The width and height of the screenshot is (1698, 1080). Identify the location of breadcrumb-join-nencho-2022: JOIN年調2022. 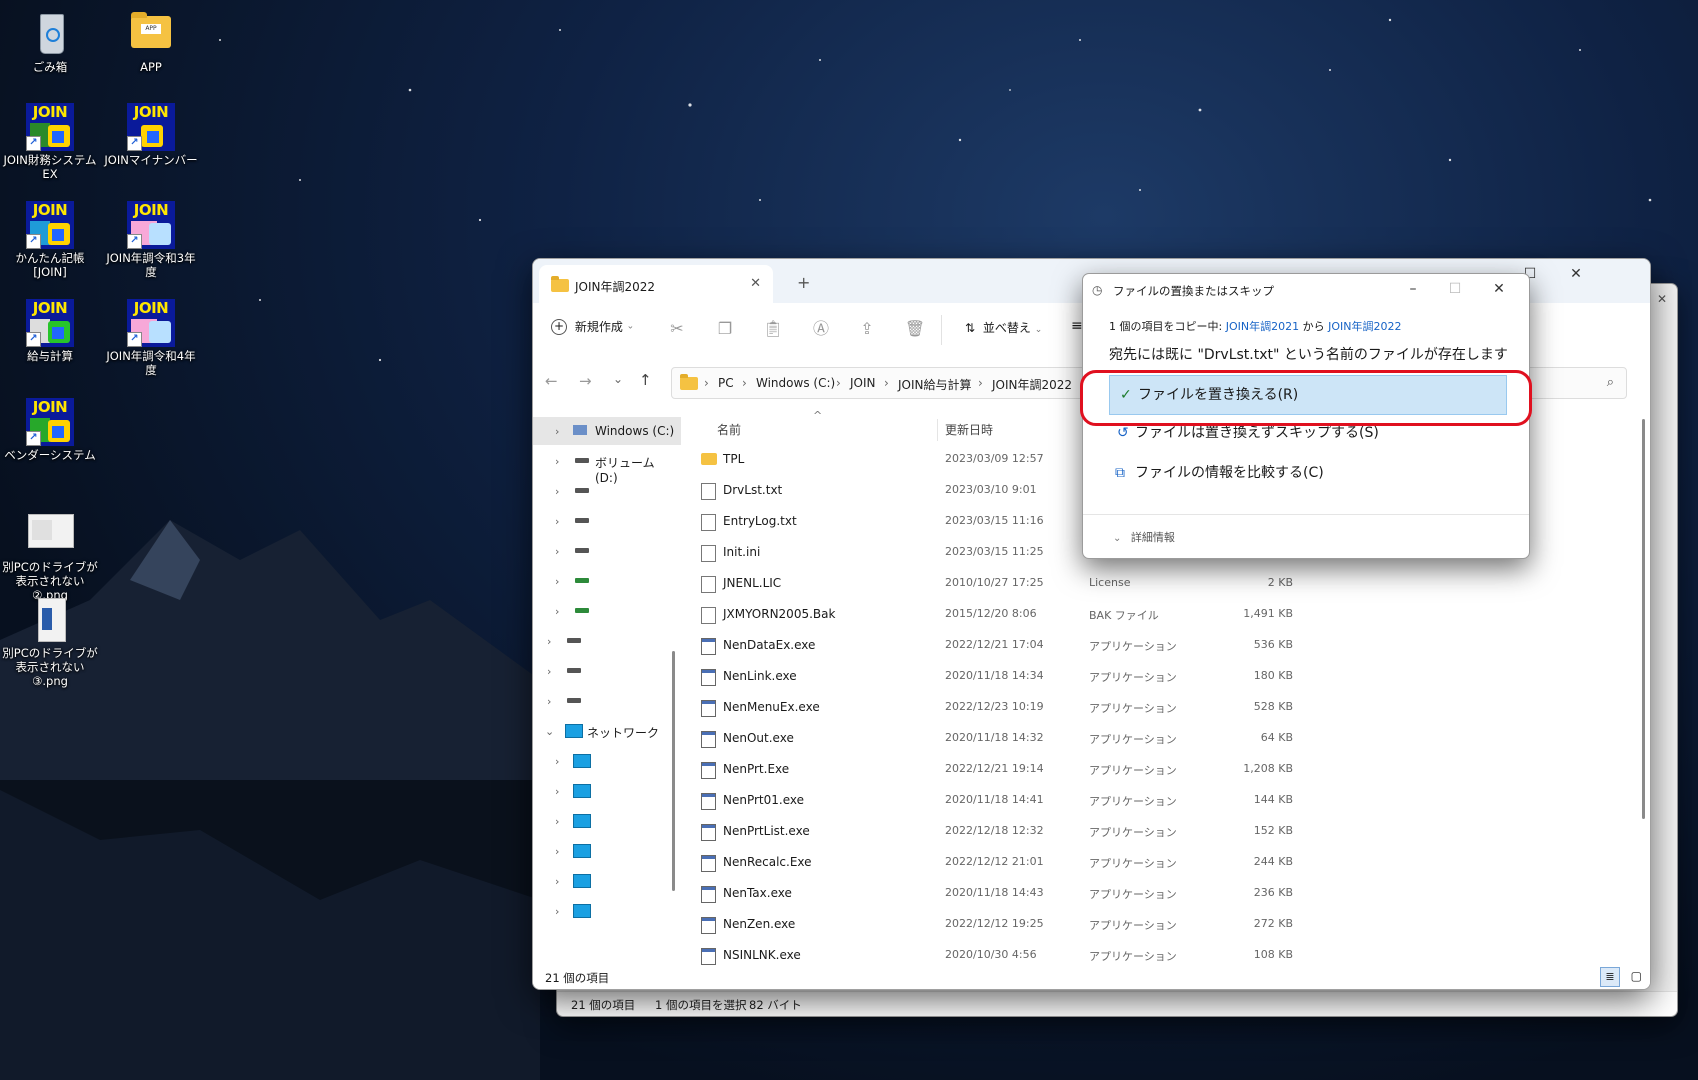
(1032, 384).